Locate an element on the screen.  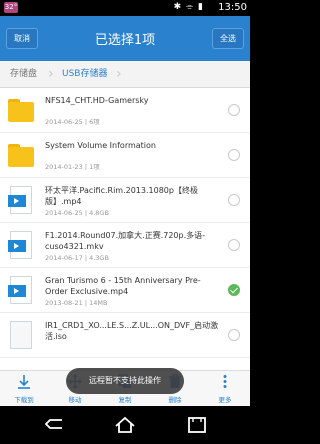
file-meta: 2014-06-17 | 4.3GB is located at coordinates (77, 258).